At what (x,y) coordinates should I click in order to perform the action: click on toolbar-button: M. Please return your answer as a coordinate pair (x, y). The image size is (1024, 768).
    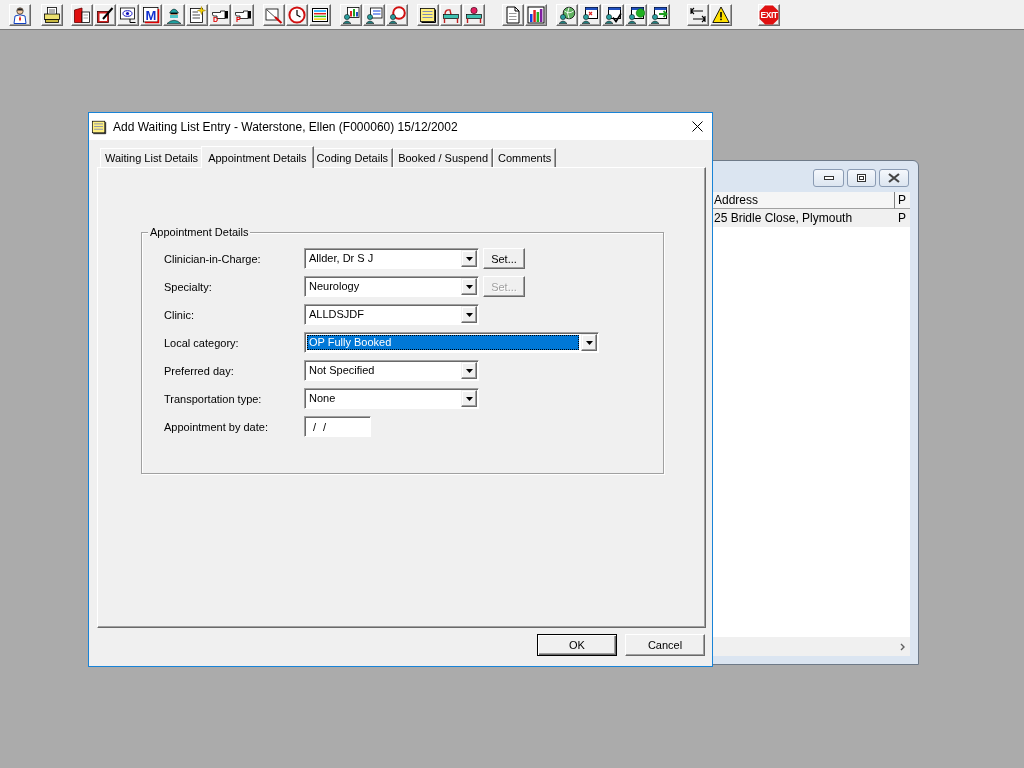
    Looking at the image, I should click on (151, 15).